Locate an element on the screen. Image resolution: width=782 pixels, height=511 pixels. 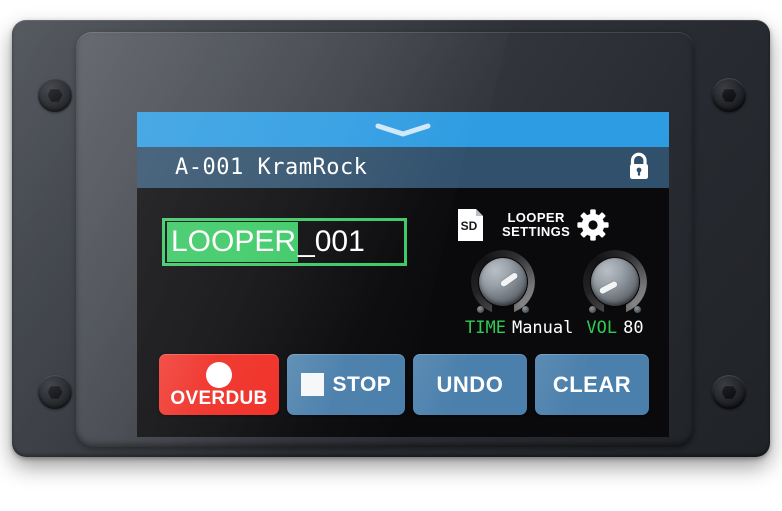
screw-top-left is located at coordinates (55, 95).